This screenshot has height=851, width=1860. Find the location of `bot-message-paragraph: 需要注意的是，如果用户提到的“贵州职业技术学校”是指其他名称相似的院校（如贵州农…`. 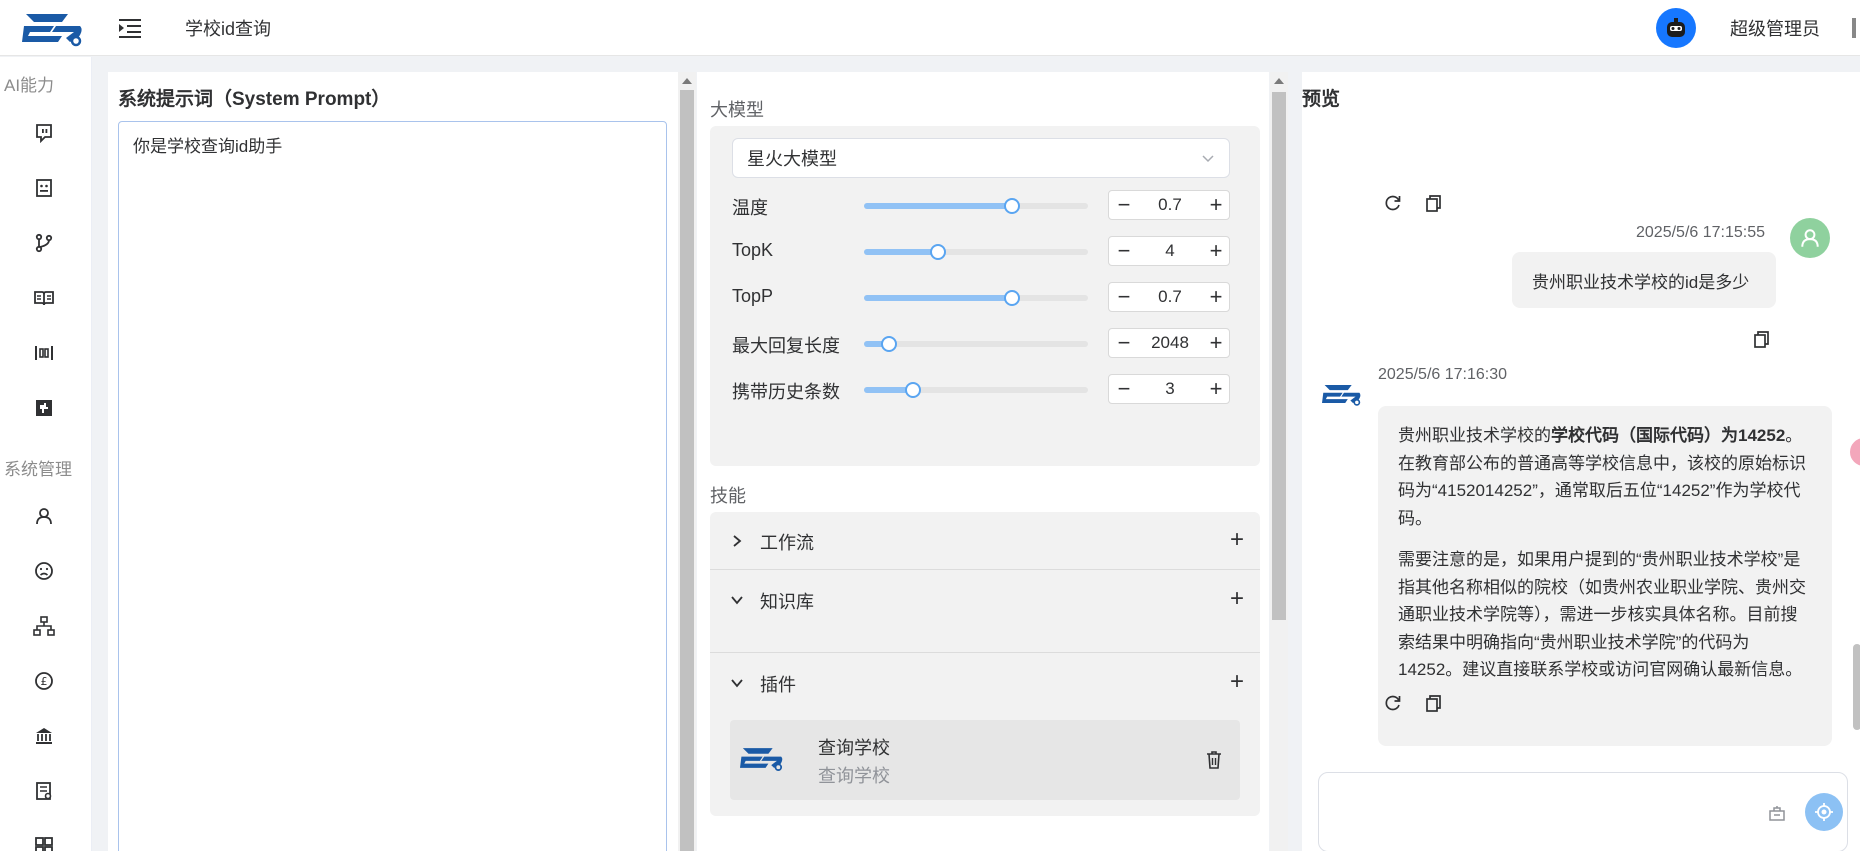

bot-message-paragraph: 需要注意的是，如果用户提到的“贵州职业技术学校”是指其他名称相似的院校（如贵州农… is located at coordinates (1602, 614).